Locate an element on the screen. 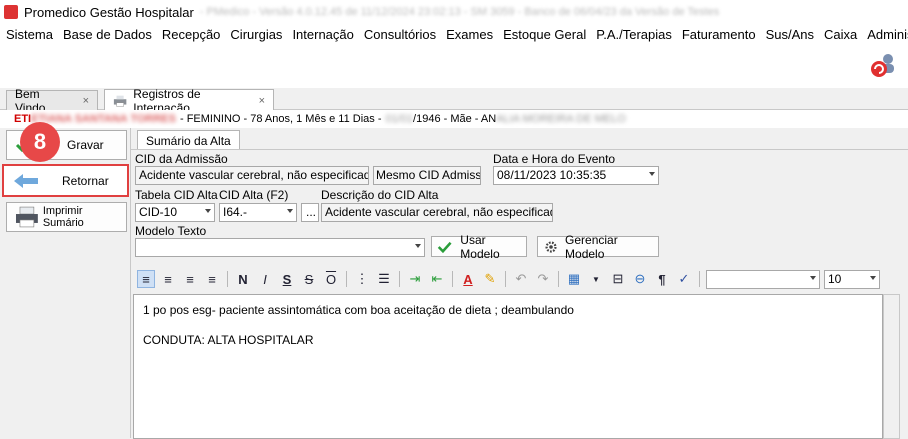 This screenshot has width=908, height=439. tab-registros-internacao: Registros de Internação × is located at coordinates (189, 101).